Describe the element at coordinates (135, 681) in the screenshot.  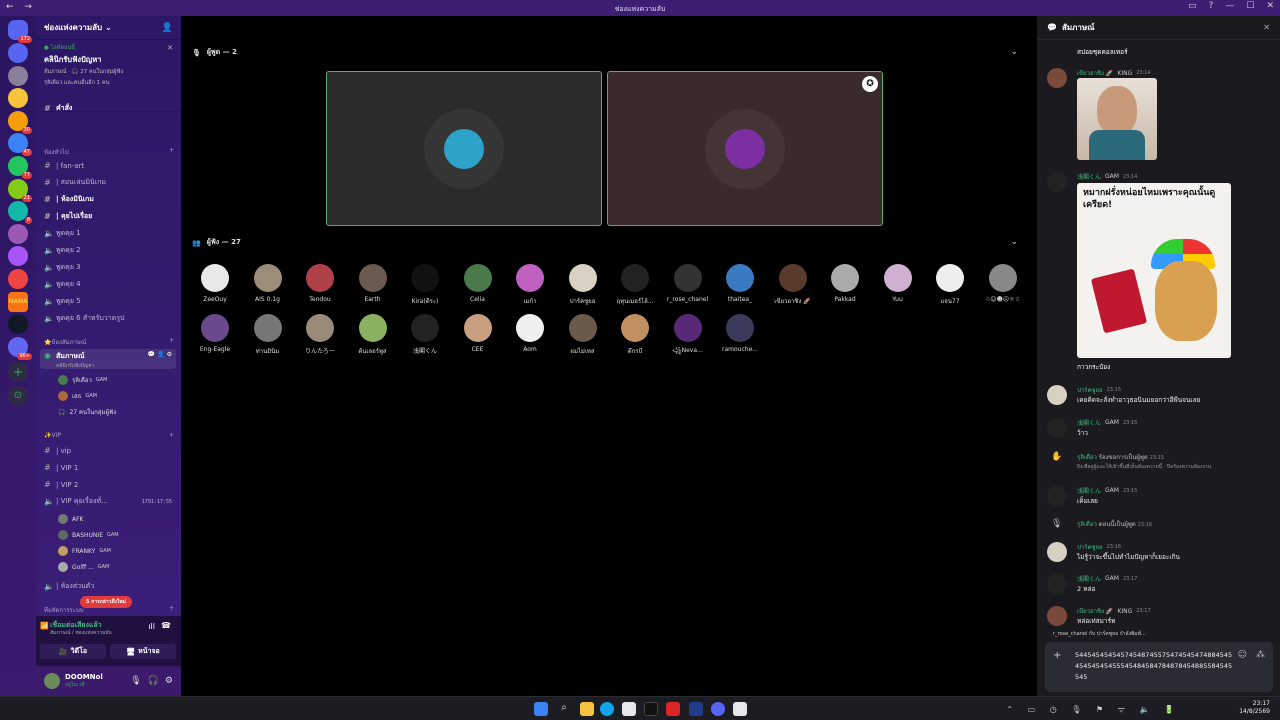
I see `microphone-icon: 🎙` at that location.